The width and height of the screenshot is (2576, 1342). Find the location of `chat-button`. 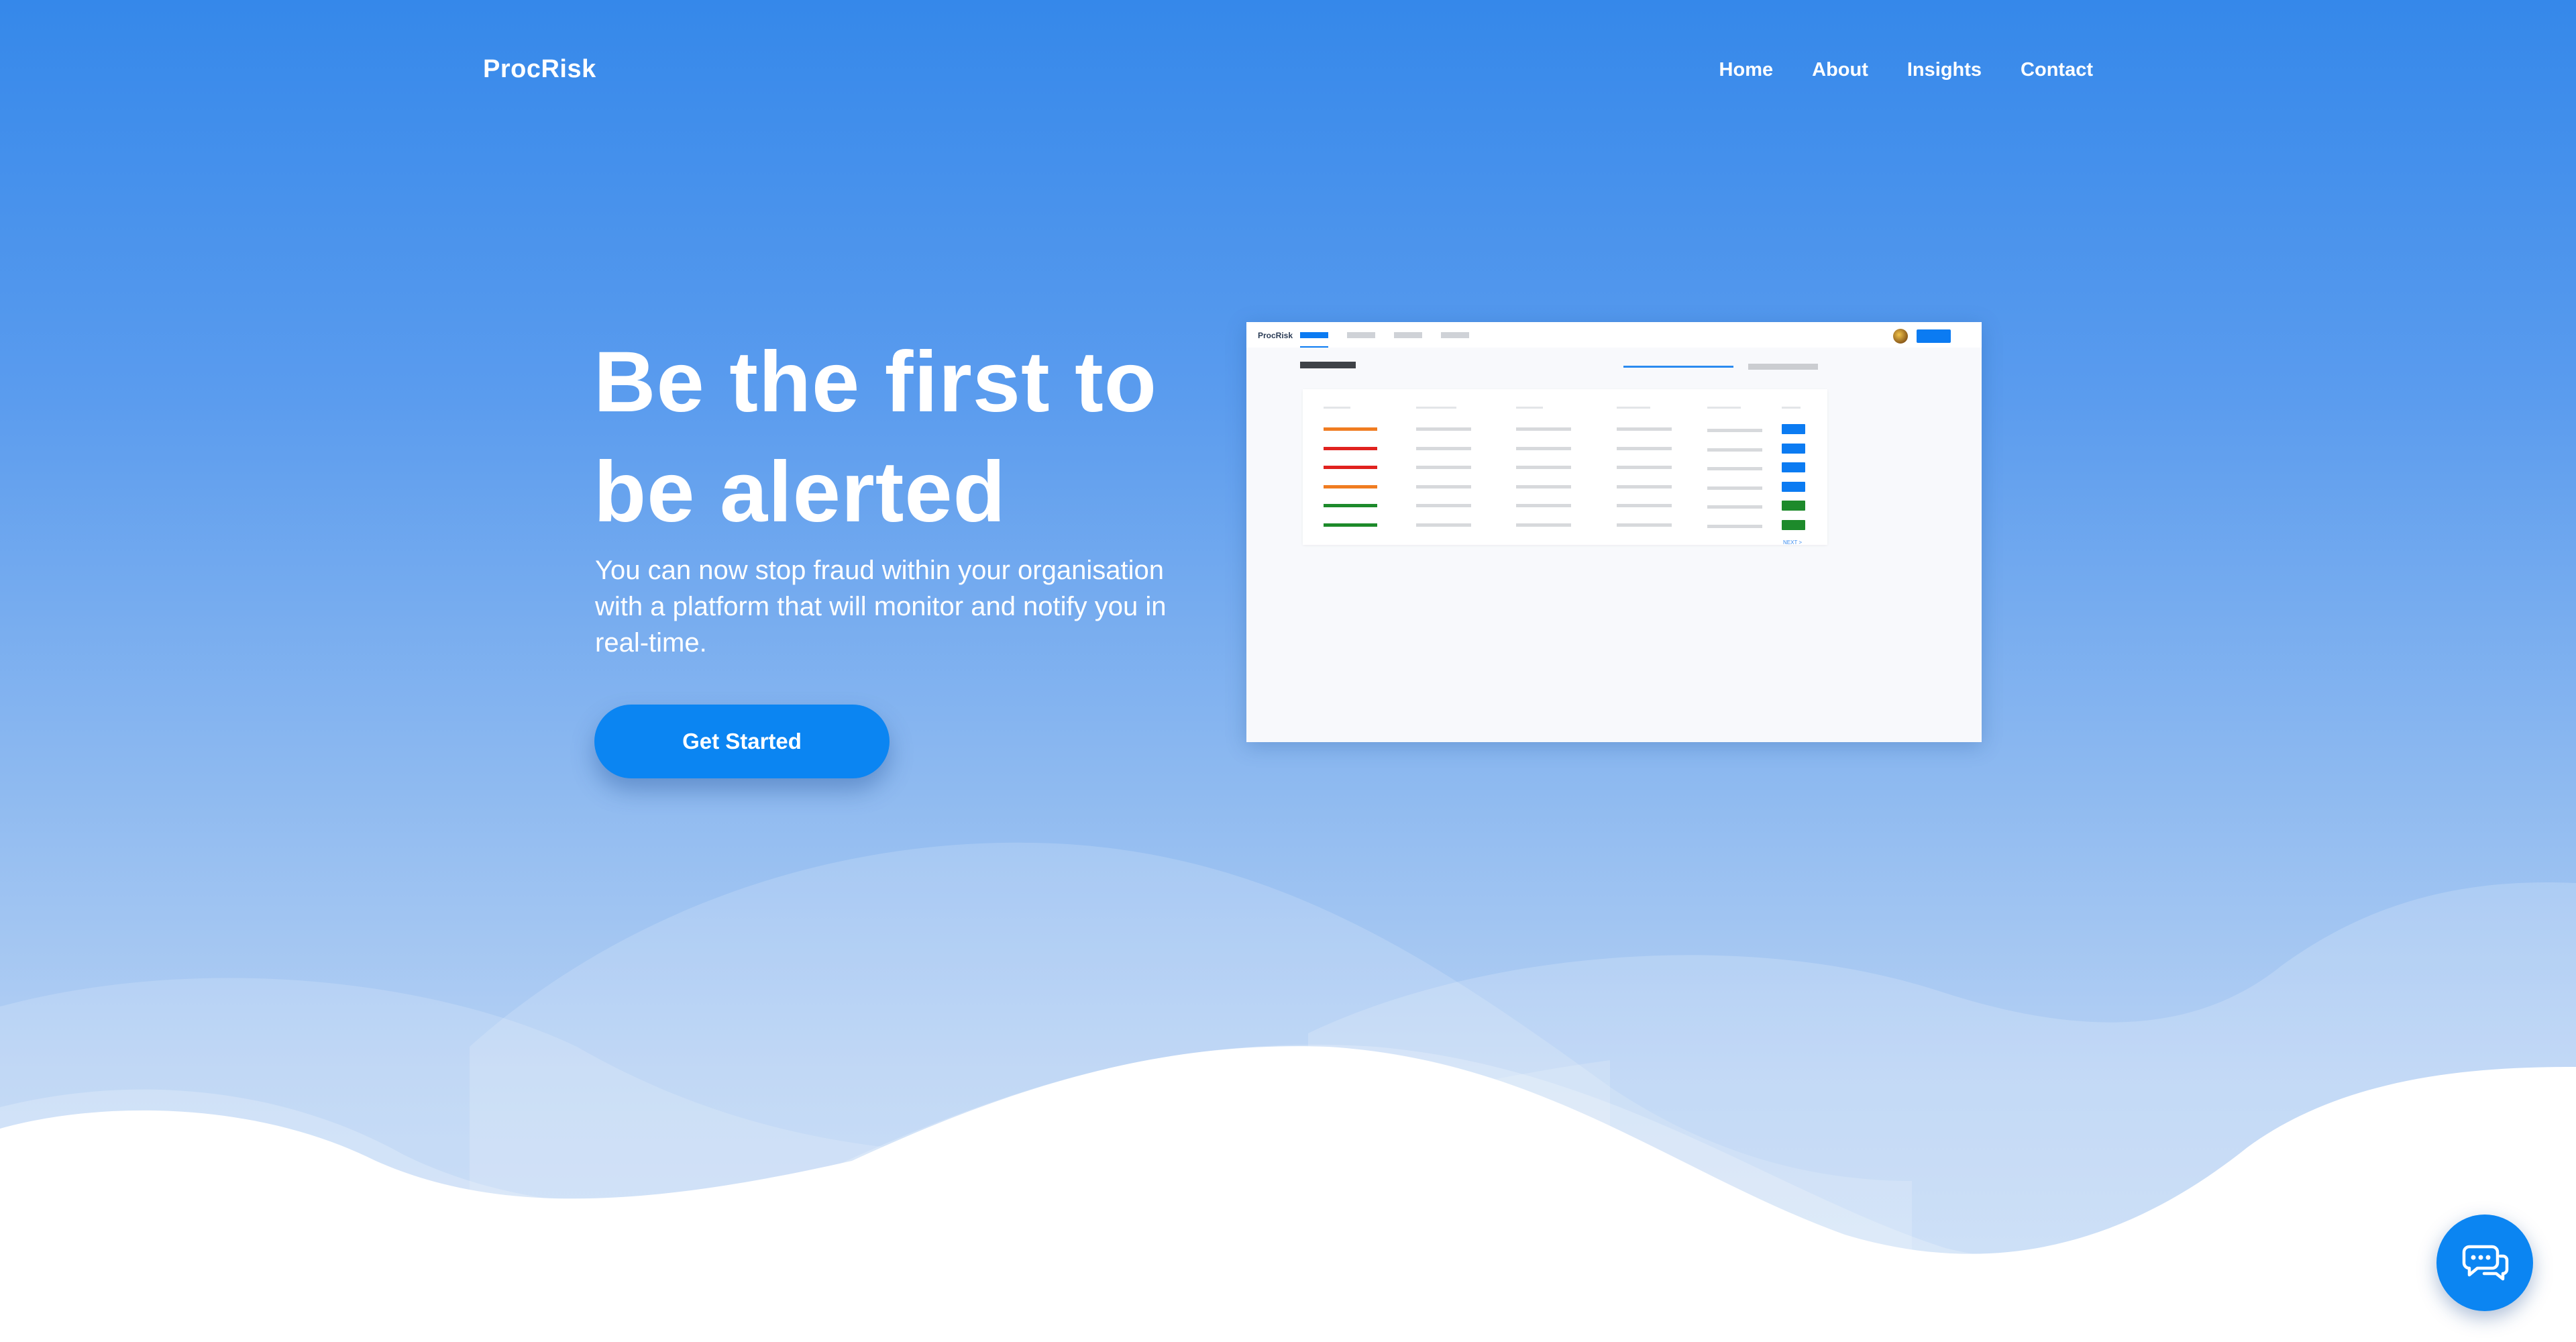

chat-button is located at coordinates (2484, 1263).